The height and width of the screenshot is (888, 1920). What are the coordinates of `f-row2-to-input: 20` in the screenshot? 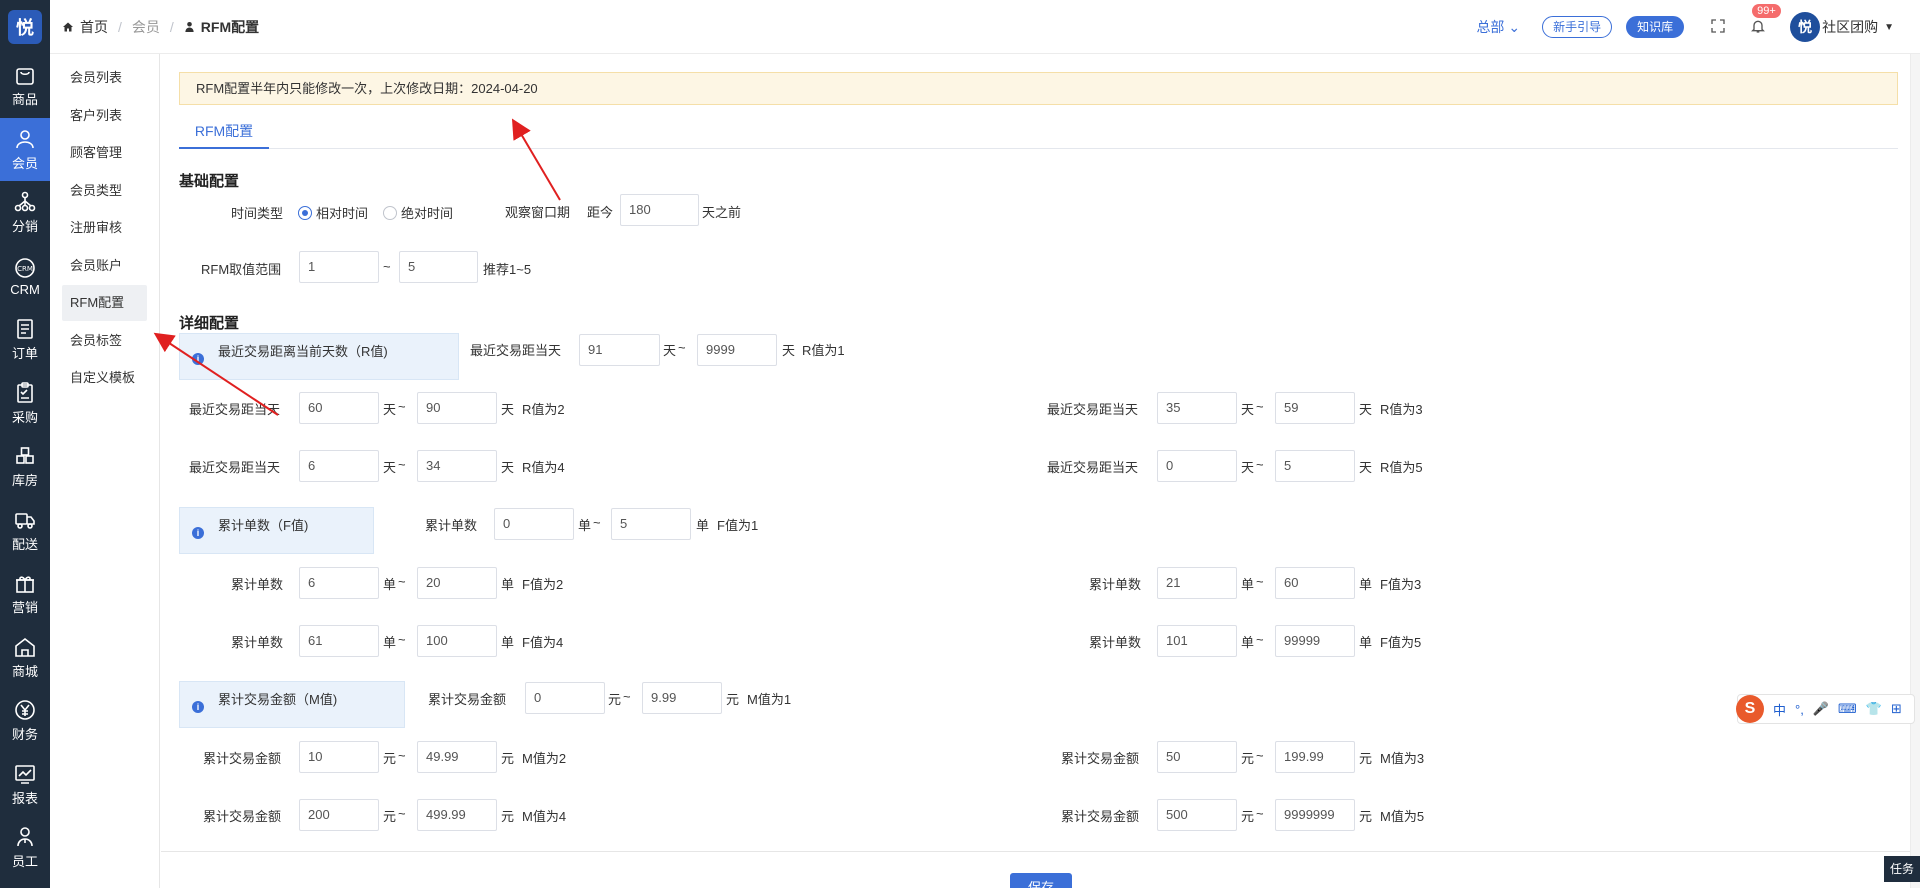 It's located at (457, 583).